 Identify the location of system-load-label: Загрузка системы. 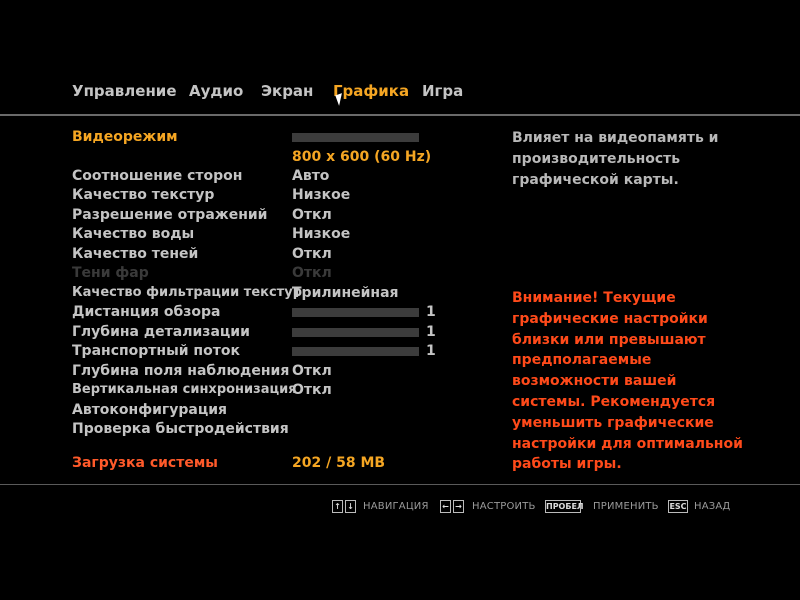
(145, 463).